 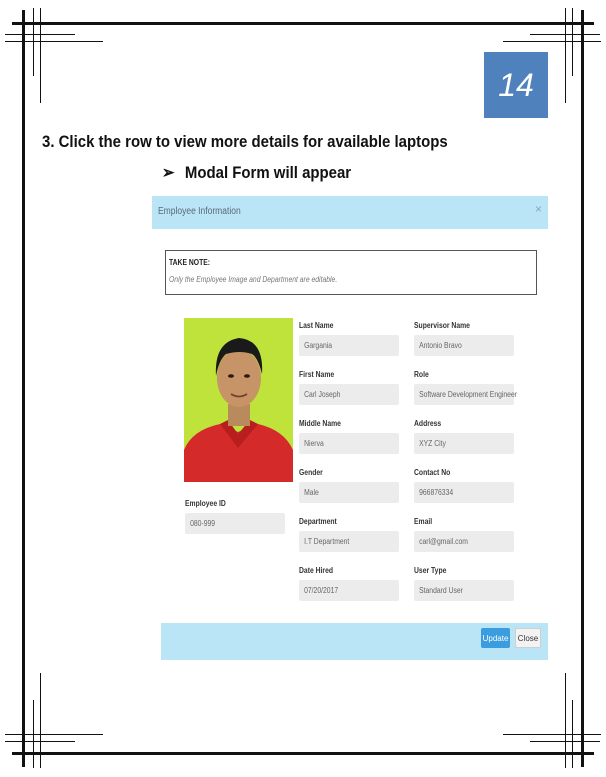 What do you see at coordinates (495, 638) in the screenshot?
I see `update-button: Update` at bounding box center [495, 638].